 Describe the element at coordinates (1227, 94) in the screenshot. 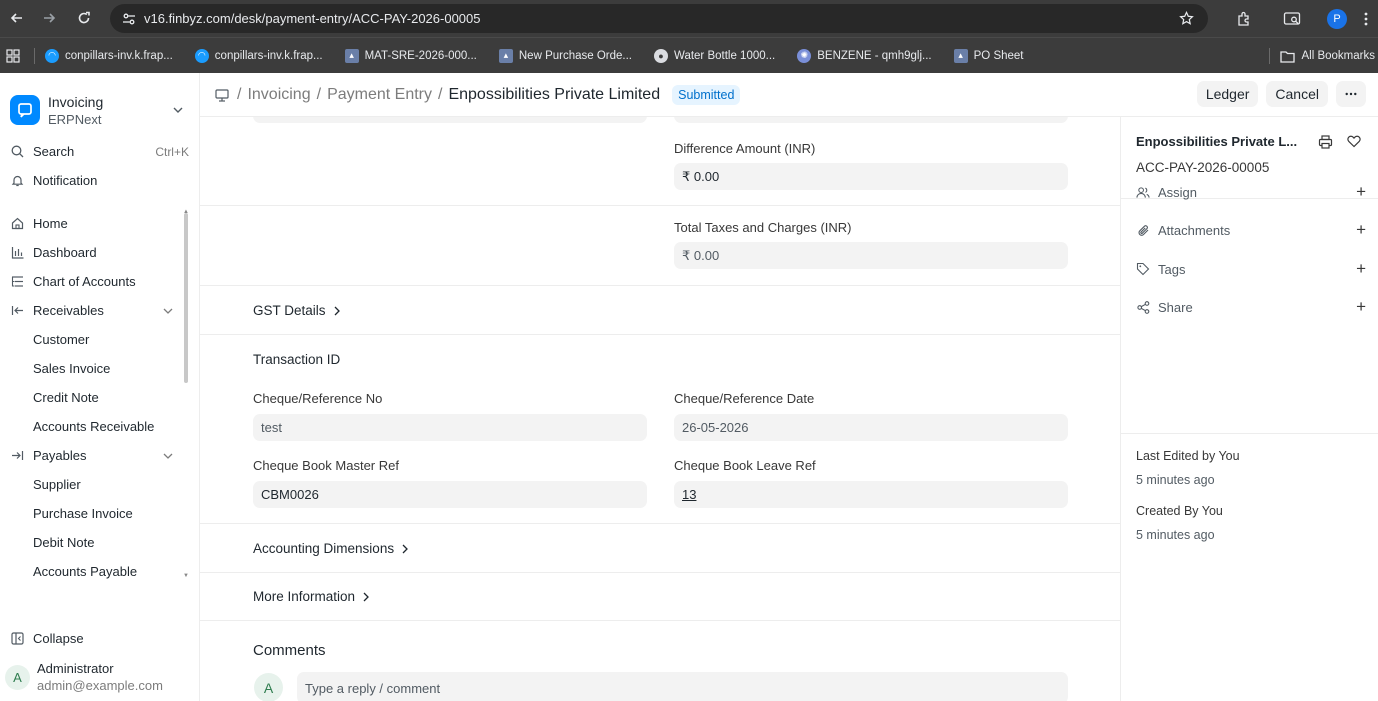

I see `ledger-button: Ledger` at that location.